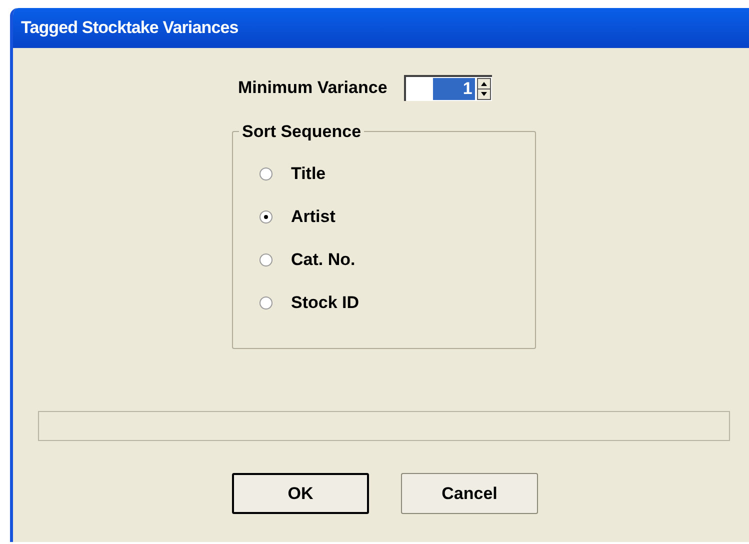 This screenshot has width=749, height=544. I want to click on field-label: Minimum Variance, so click(313, 88).